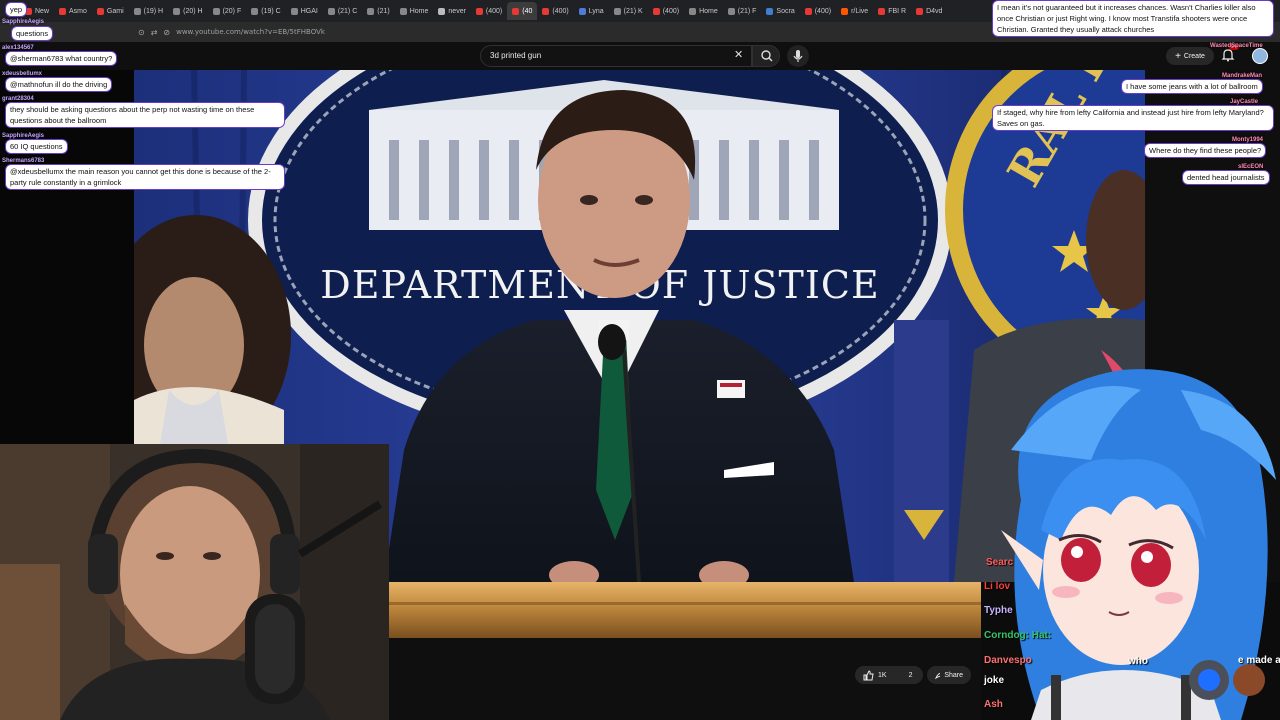  Describe the element at coordinates (616, 56) in the screenshot. I see `search-input: 3d printed gun` at that location.